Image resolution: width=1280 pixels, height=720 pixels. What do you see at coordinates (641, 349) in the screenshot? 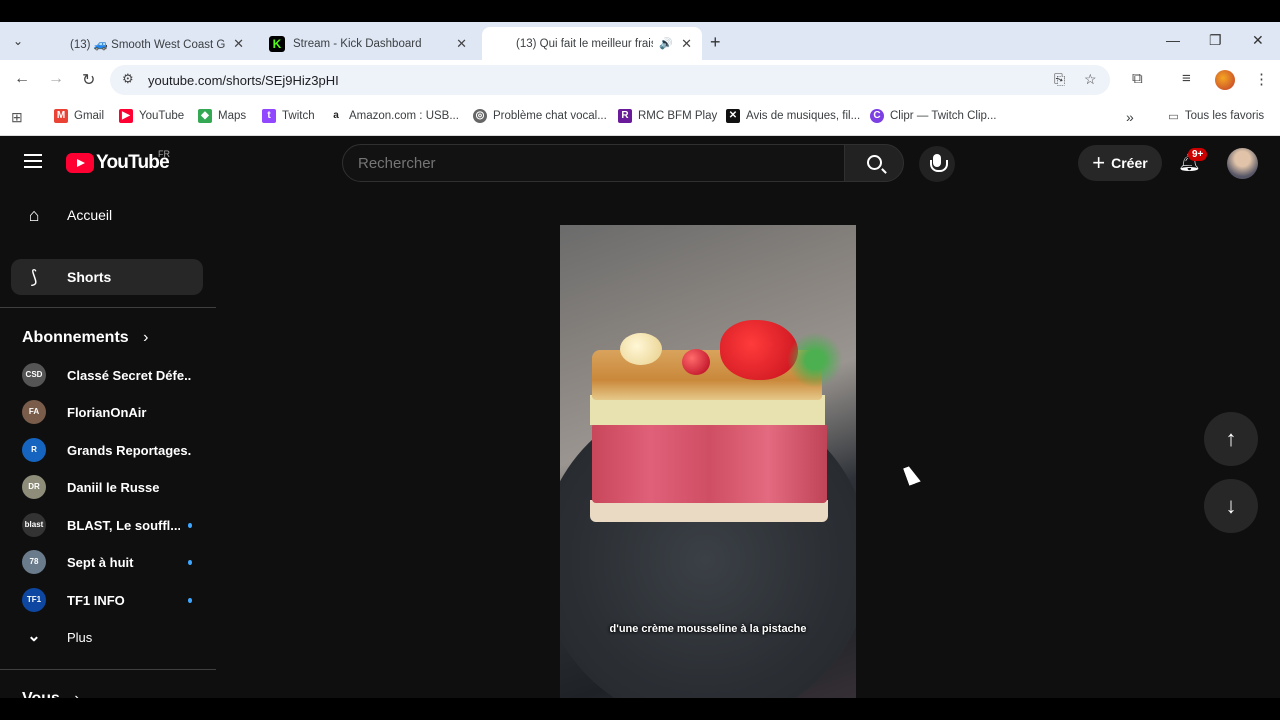
I see `video-chocolate-disc` at bounding box center [641, 349].